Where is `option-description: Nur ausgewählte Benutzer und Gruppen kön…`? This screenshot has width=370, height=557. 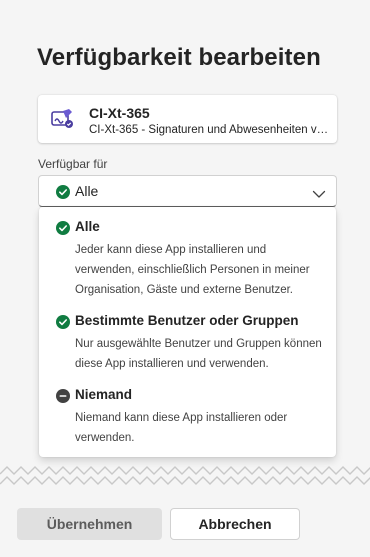
option-description: Nur ausgewählte Benutzer und Gruppen kön… is located at coordinates (198, 354).